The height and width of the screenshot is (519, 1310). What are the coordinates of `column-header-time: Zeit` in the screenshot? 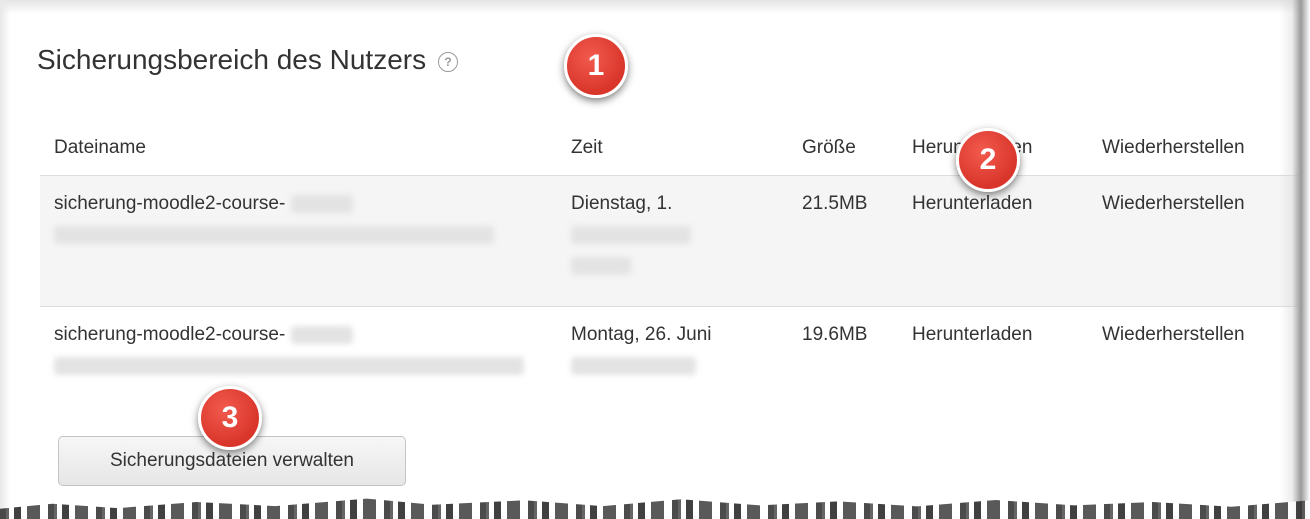 It's located at (672, 148).